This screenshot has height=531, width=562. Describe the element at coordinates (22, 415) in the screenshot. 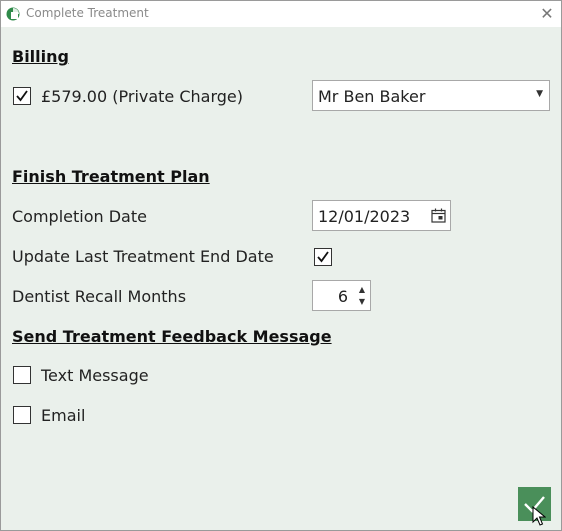

I see `email-checkbox` at that location.